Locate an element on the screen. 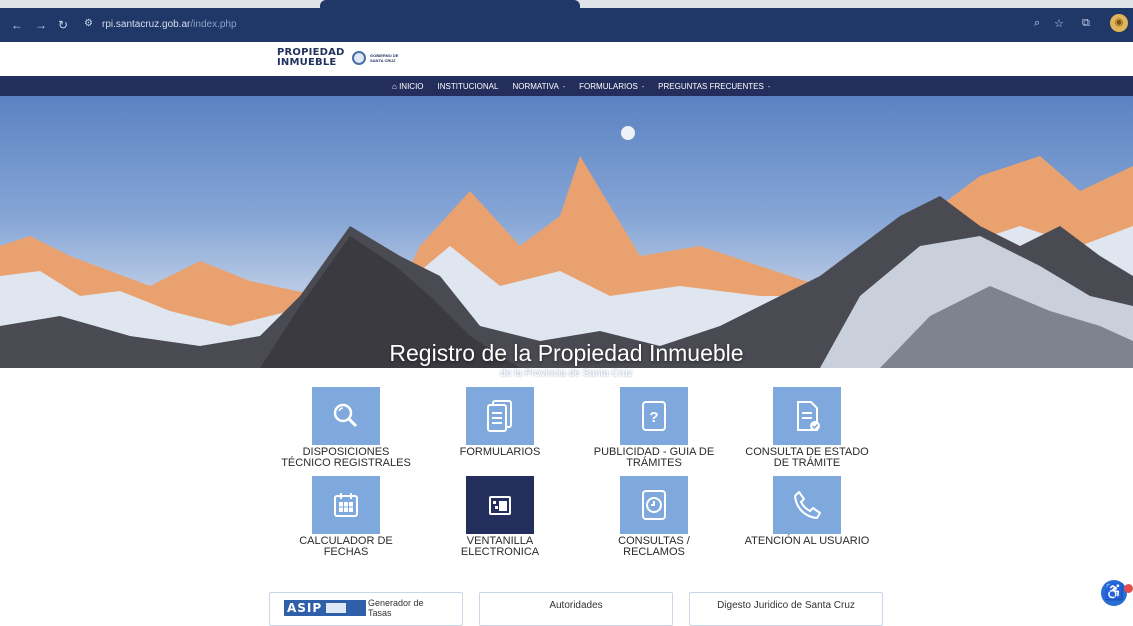 The image size is (1133, 626). site-settings-icon: ⚙ is located at coordinates (88, 23).